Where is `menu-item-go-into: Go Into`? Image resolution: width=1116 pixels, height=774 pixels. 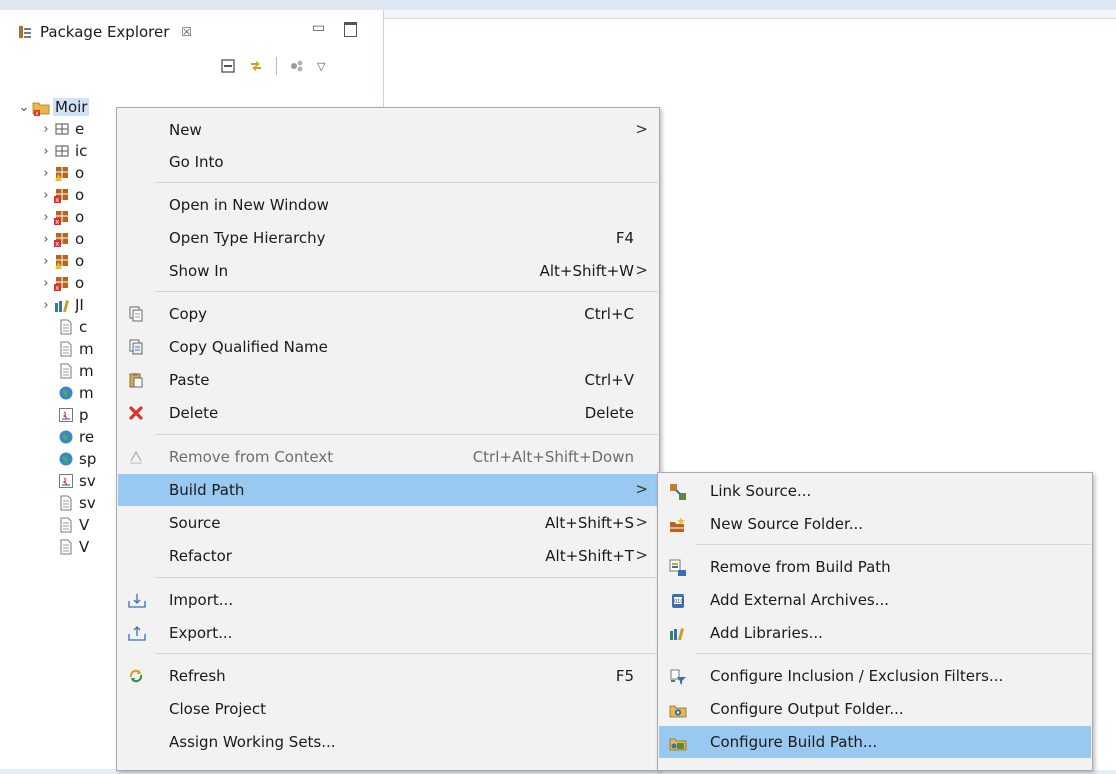
menu-item-go-into: Go Into is located at coordinates (388, 162).